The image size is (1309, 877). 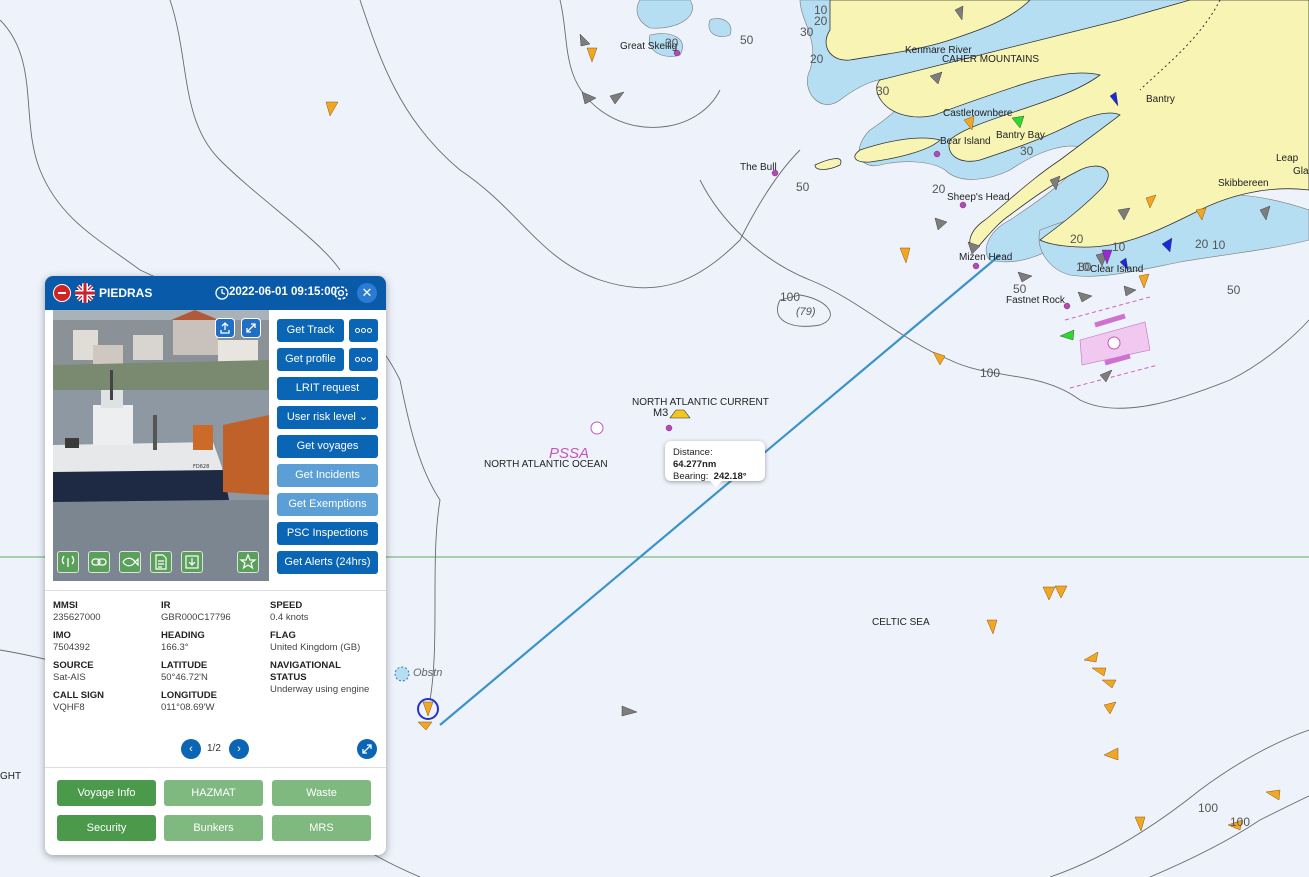 What do you see at coordinates (901, 622) in the screenshot?
I see `place-label: CELTIC SEA` at bounding box center [901, 622].